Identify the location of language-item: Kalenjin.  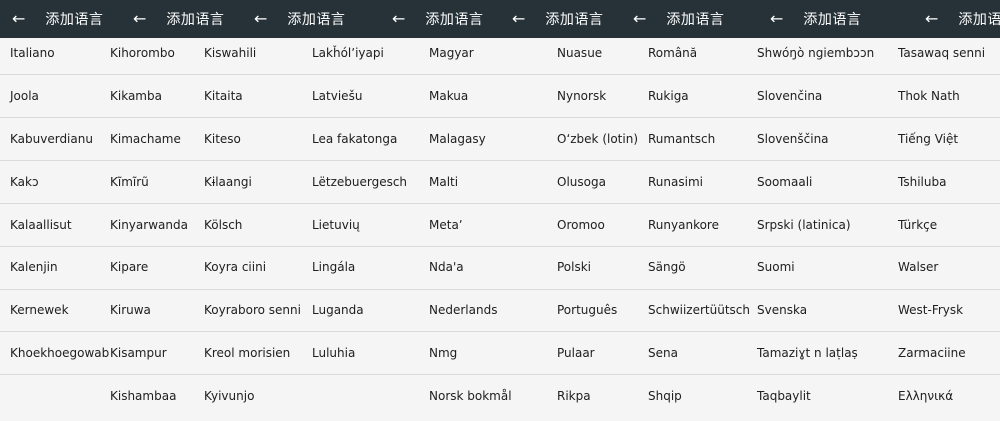
(34, 267).